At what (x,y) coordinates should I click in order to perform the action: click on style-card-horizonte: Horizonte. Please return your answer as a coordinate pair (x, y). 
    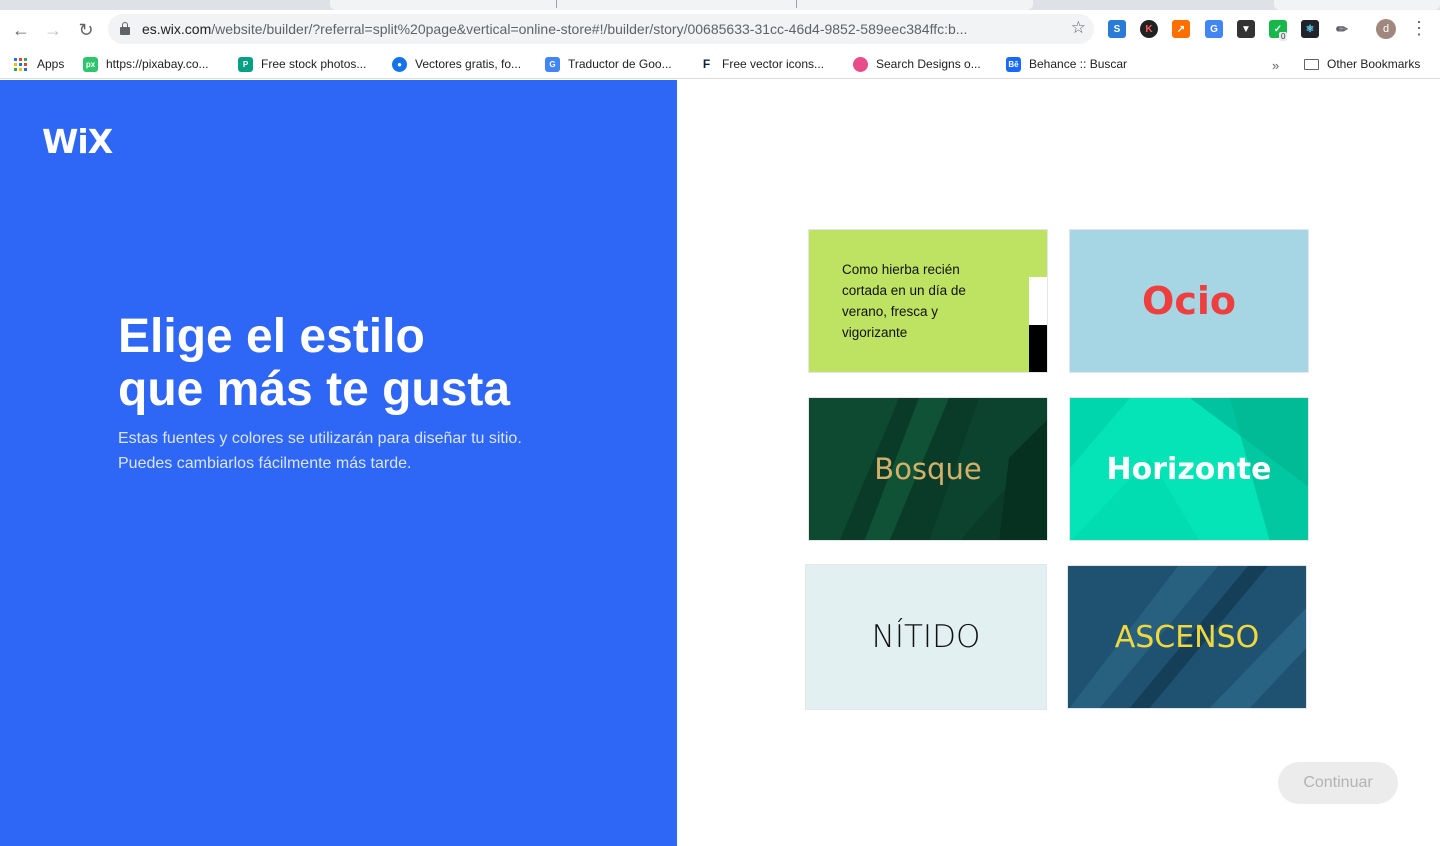
    Looking at the image, I should click on (1189, 469).